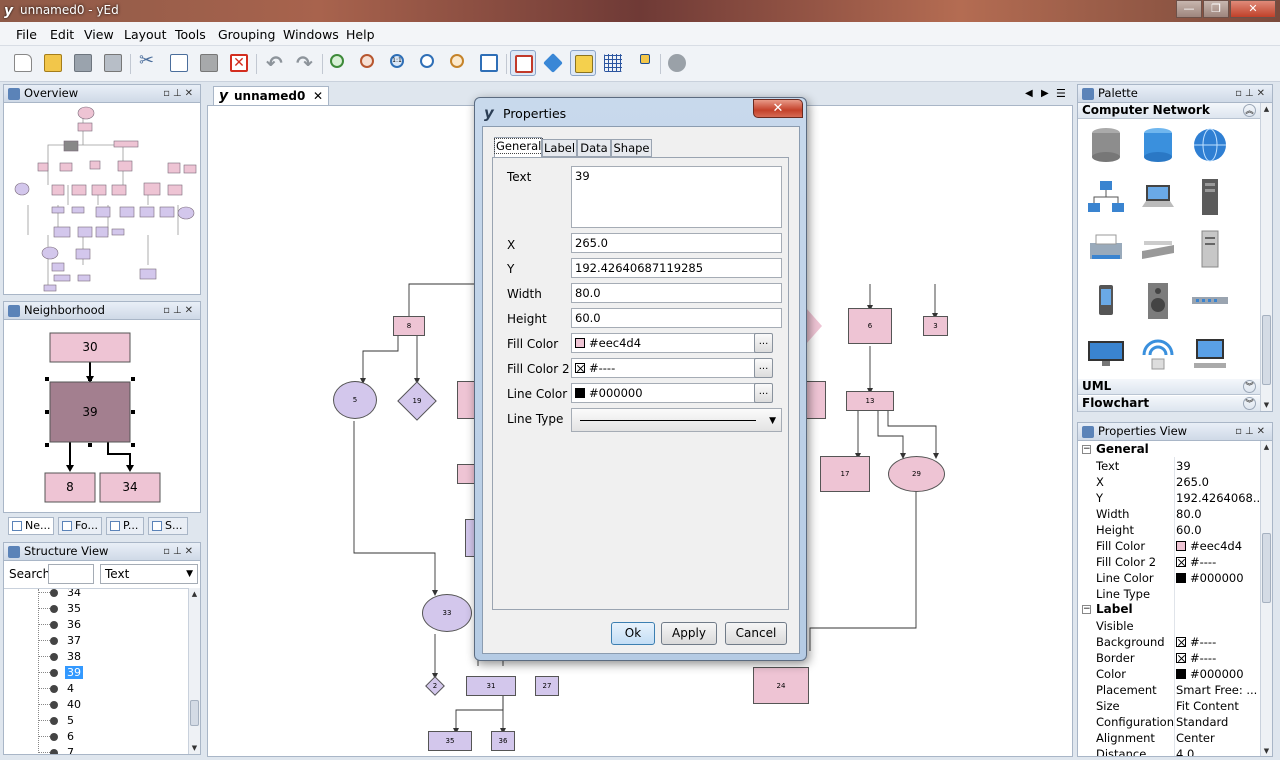 The image size is (1280, 760). Describe the element at coordinates (916, 474) in the screenshot. I see `graph-node: 29` at that location.